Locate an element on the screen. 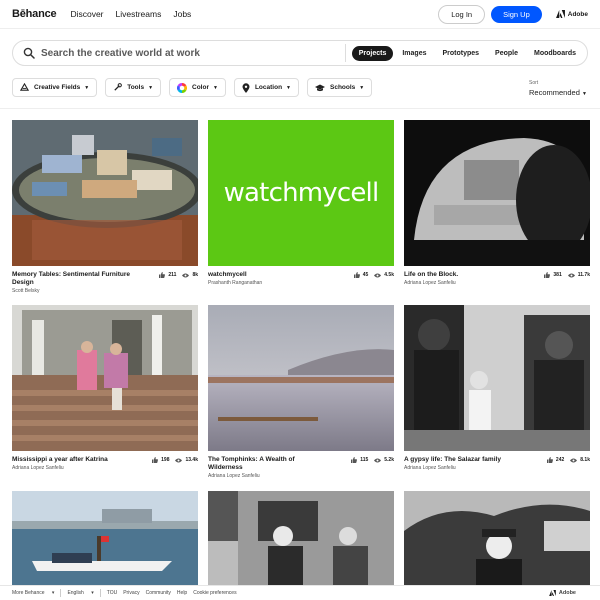  like-count-value: 198 is located at coordinates (165, 460).